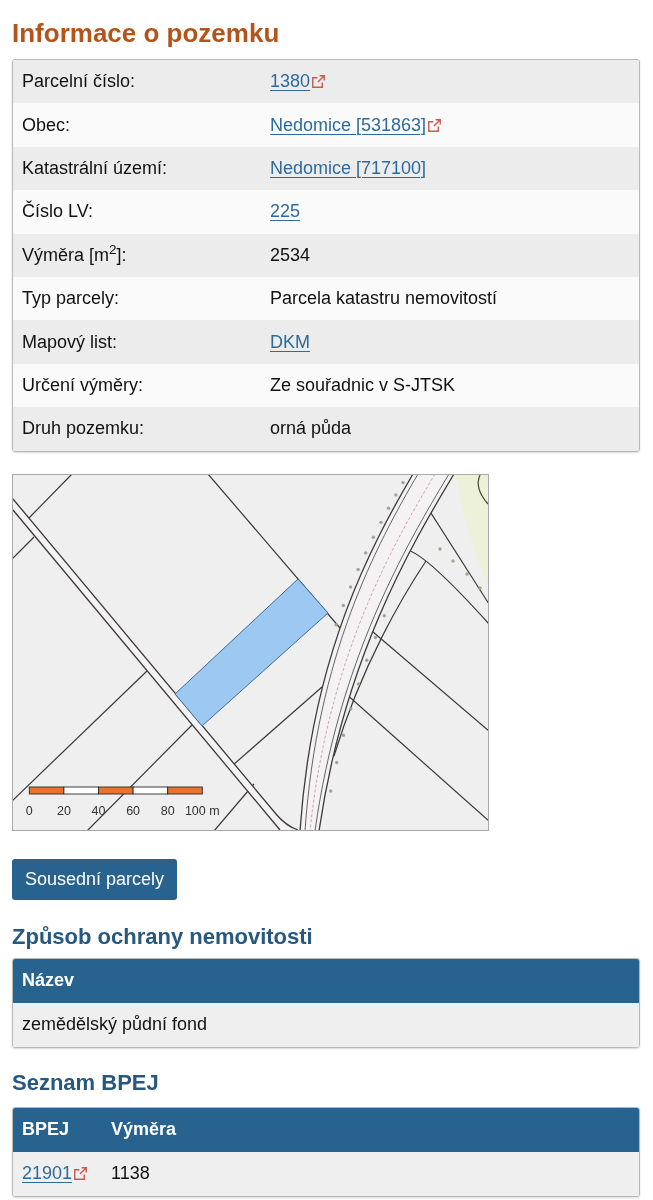 This screenshot has height=1200, width=653. Describe the element at coordinates (348, 125) in the screenshot. I see `value-link: Nedomice [531863]` at that location.